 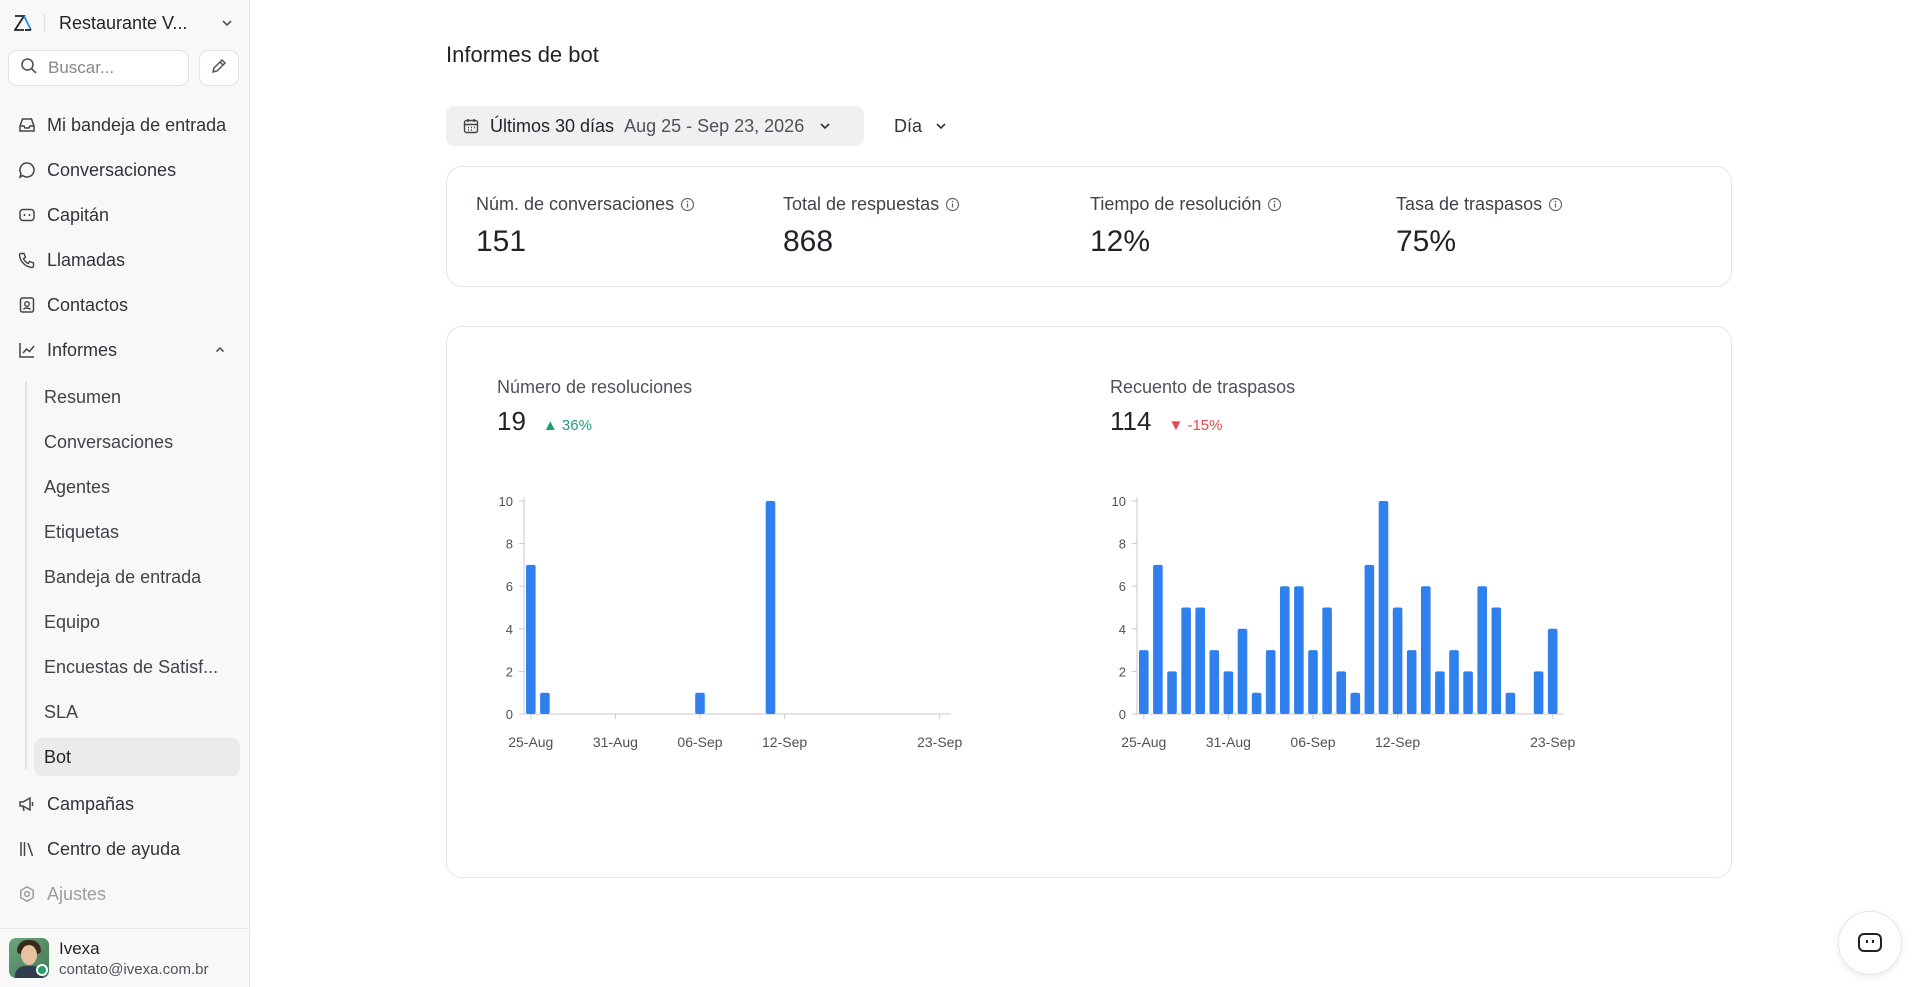 I want to click on nav-item-reports: Informes, so click(x=124, y=350).